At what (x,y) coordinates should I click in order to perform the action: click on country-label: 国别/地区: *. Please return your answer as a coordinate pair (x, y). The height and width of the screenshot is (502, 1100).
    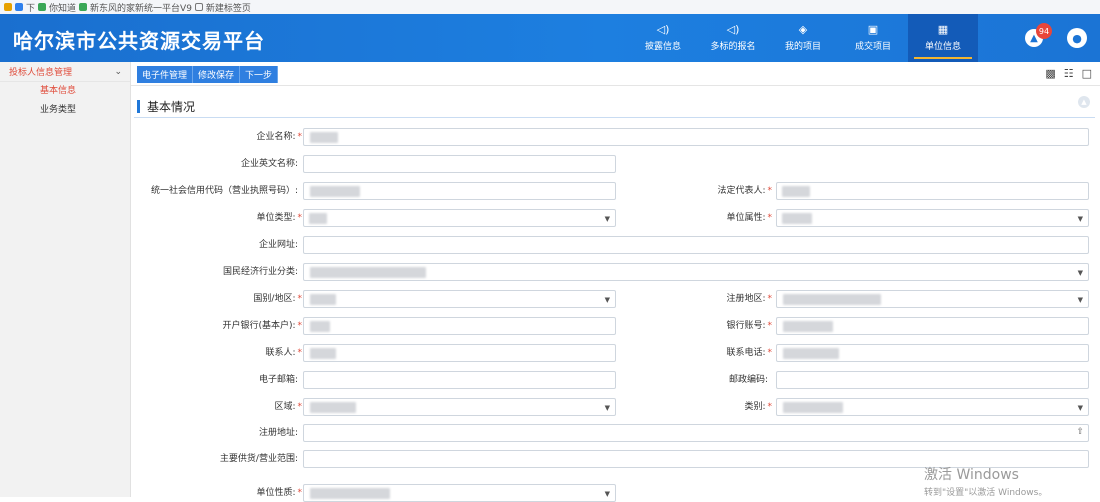
    Looking at the image, I should click on (277, 299).